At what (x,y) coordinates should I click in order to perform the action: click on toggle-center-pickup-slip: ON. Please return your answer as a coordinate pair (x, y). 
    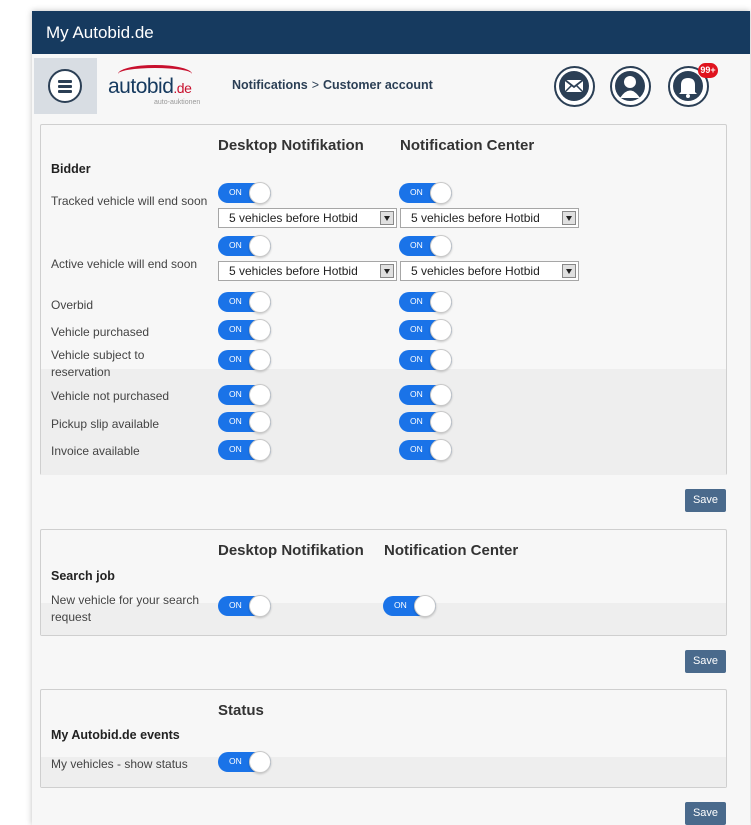
    Looking at the image, I should click on (425, 422).